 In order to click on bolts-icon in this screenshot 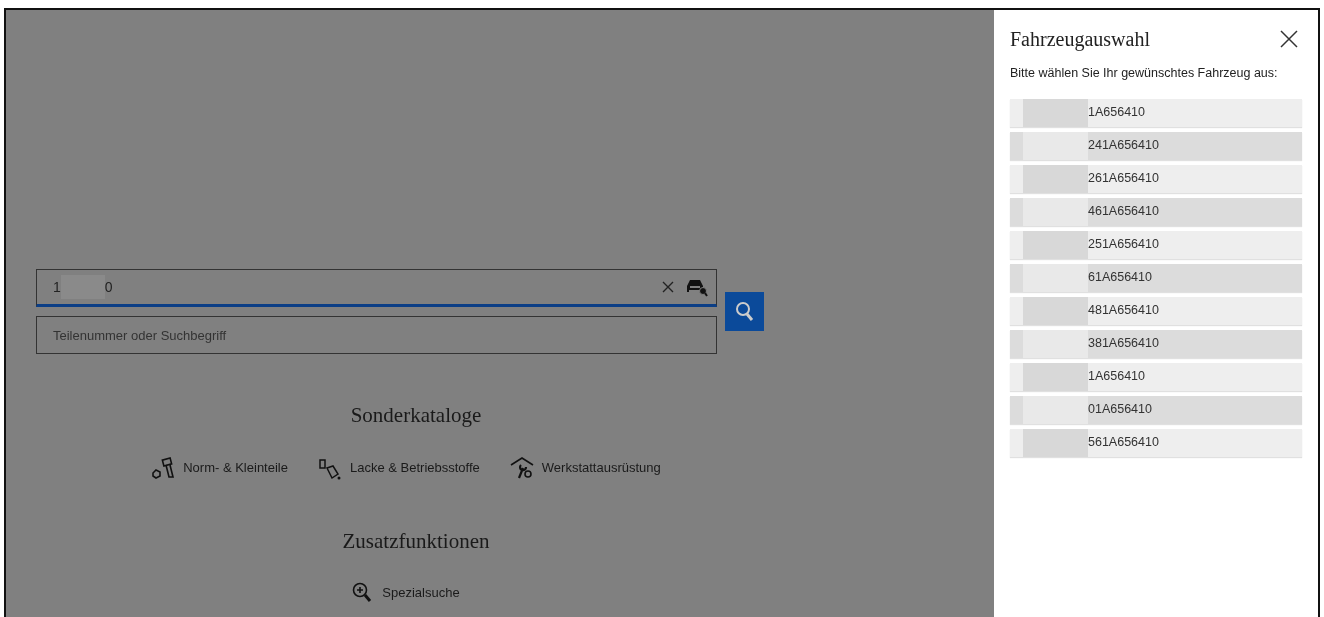, I will do `click(163, 468)`.